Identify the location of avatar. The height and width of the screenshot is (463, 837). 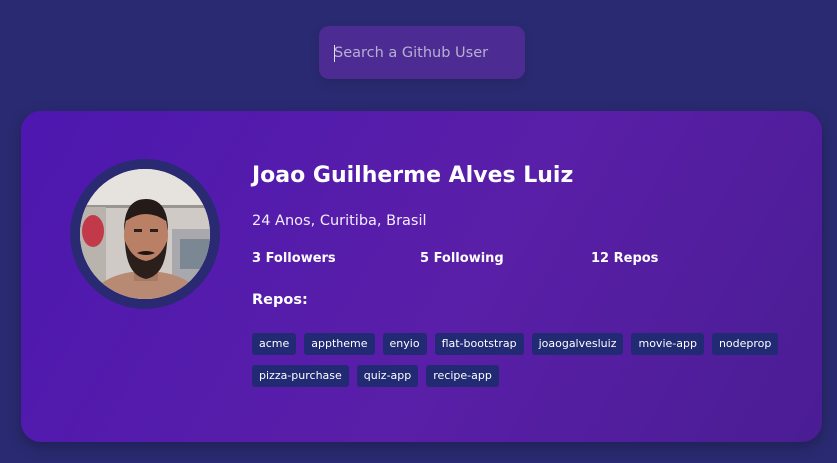
(145, 234).